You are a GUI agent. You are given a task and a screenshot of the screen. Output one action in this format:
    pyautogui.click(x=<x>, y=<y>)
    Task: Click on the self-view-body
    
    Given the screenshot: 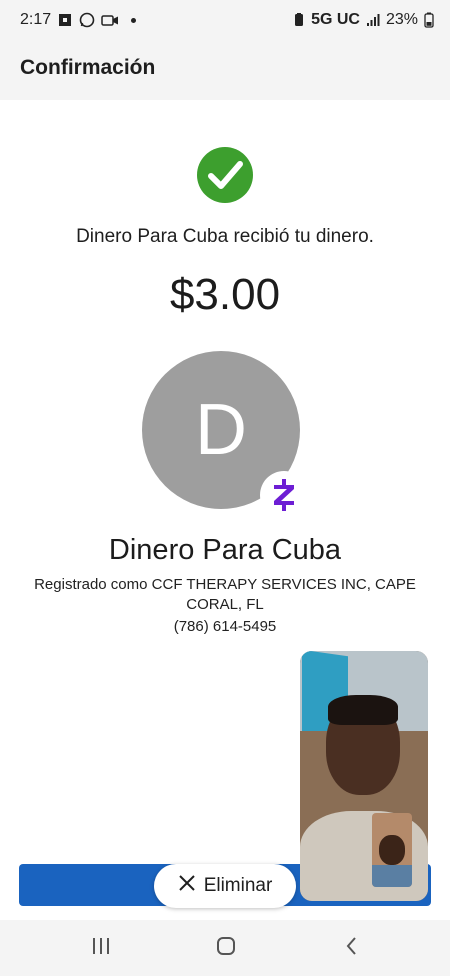 What is the action you would take?
    pyautogui.click(x=392, y=876)
    